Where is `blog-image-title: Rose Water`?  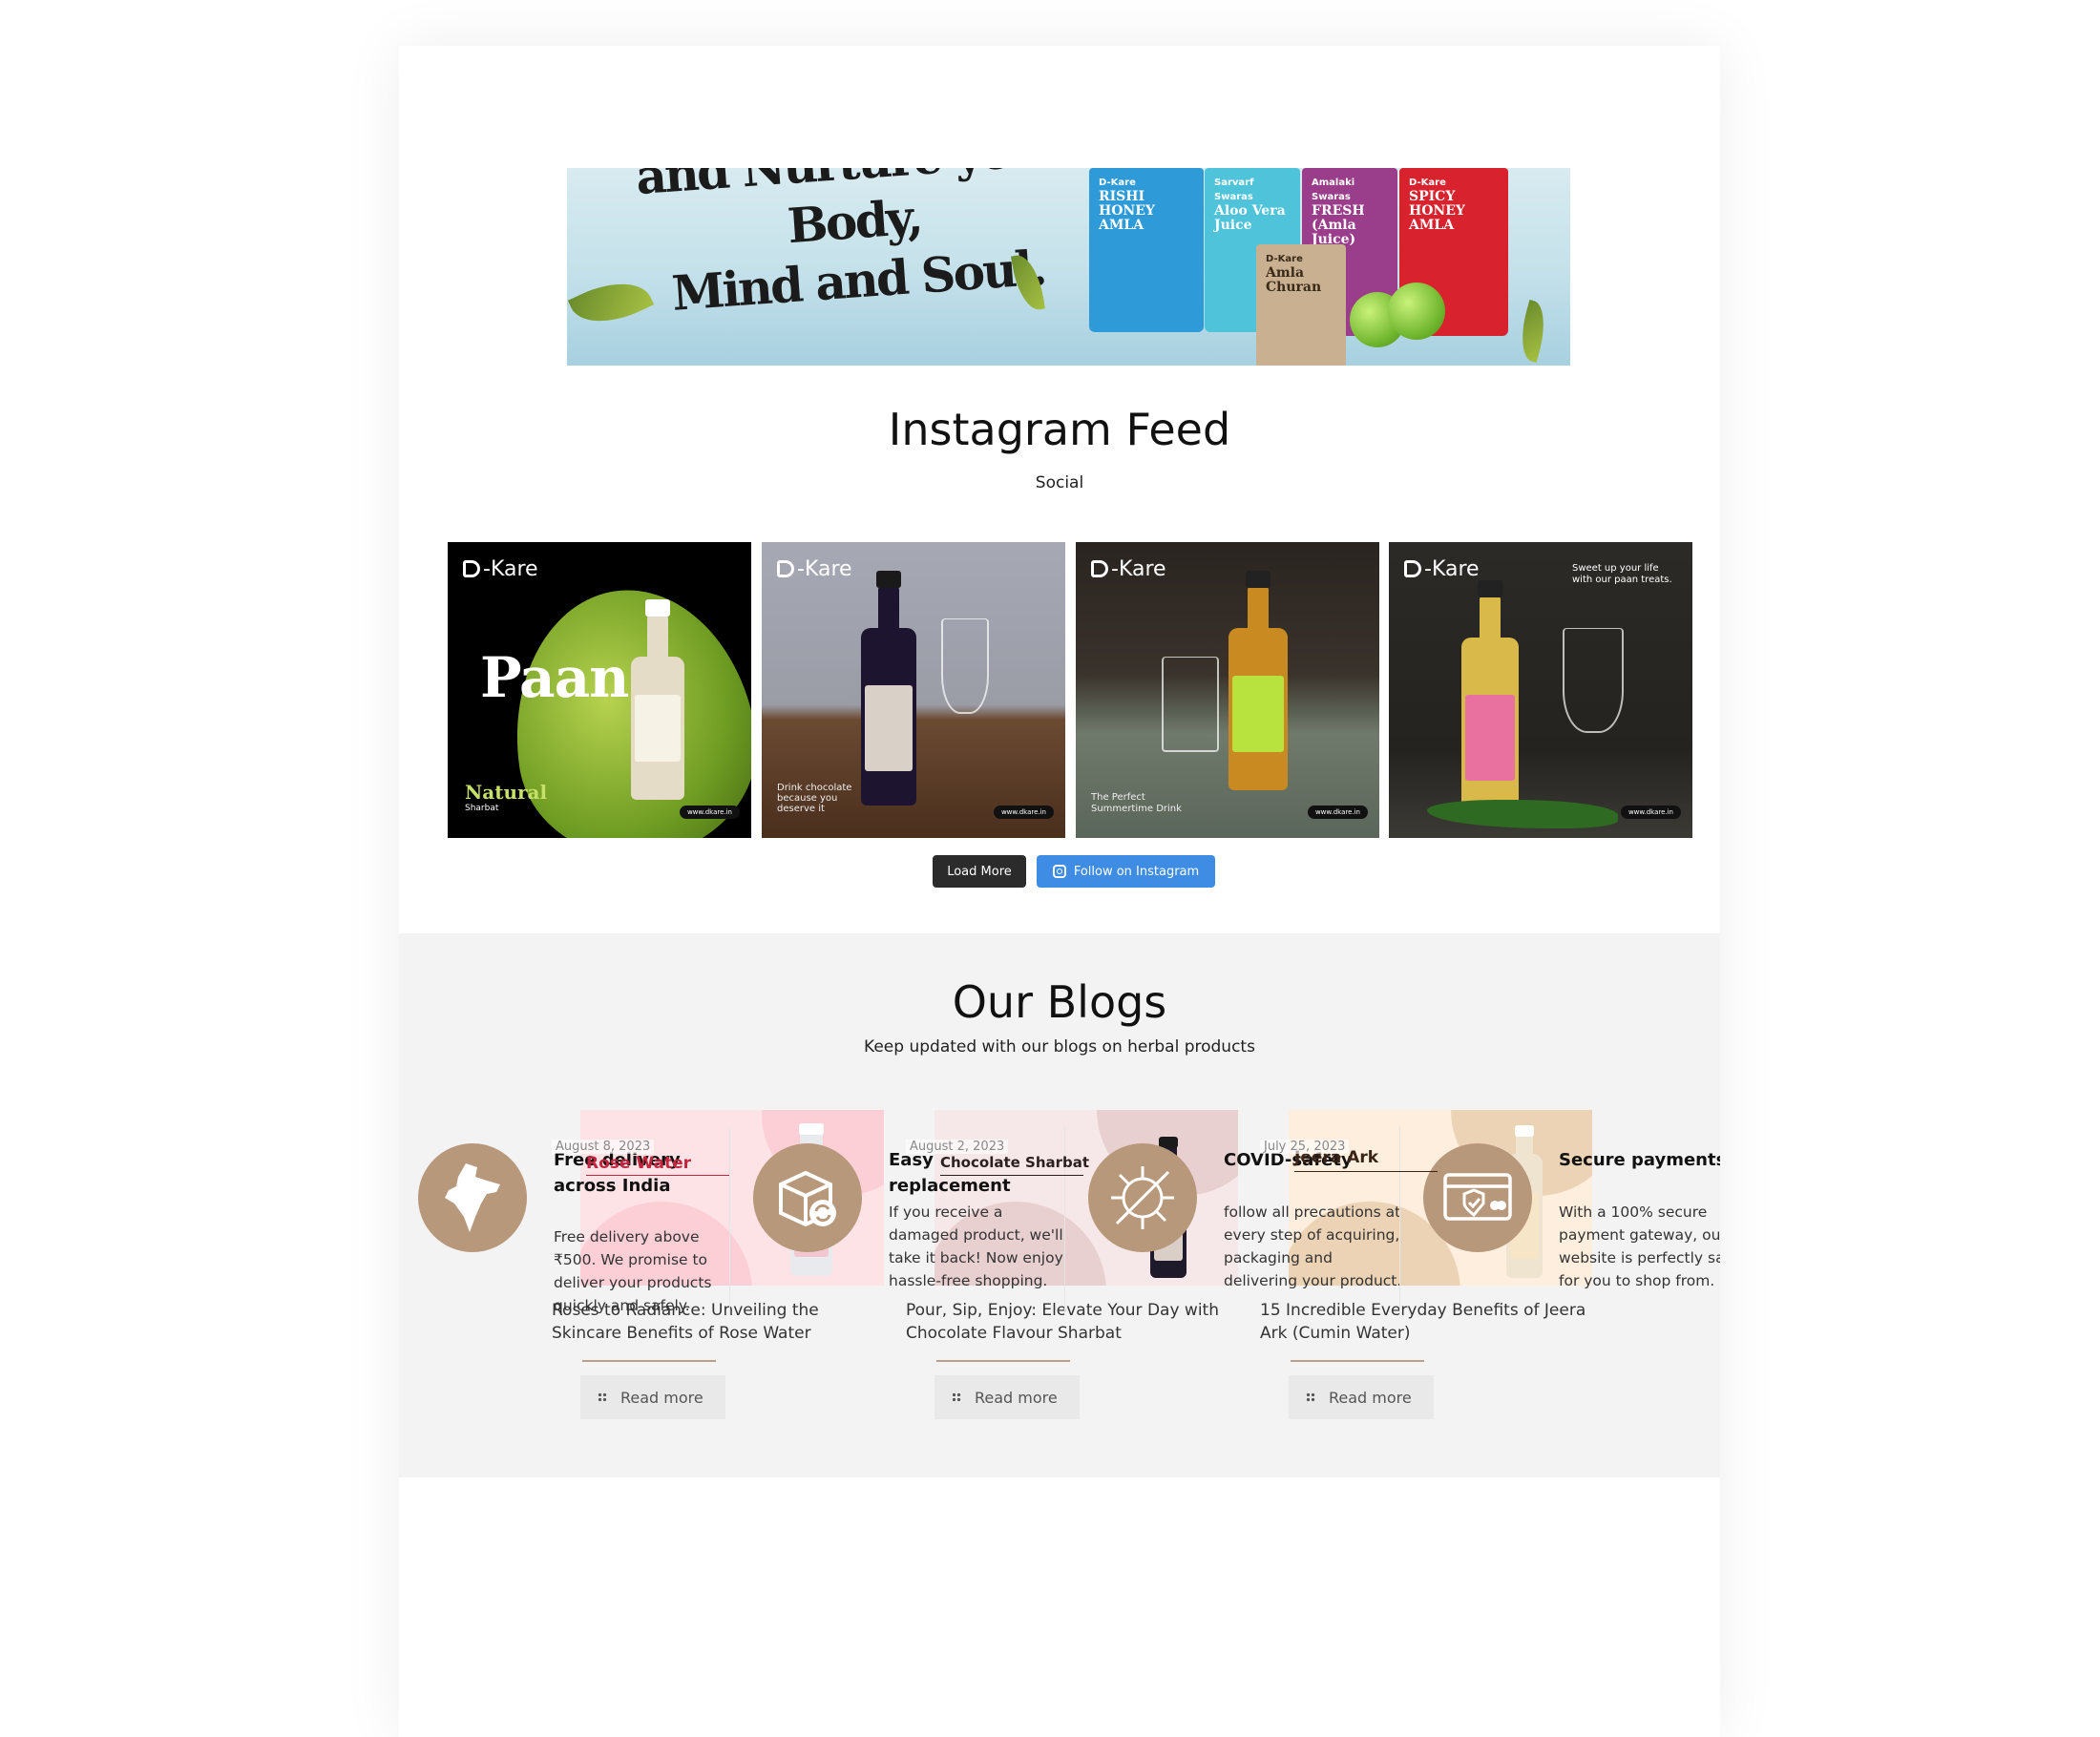 blog-image-title: Rose Water is located at coordinates (638, 1163).